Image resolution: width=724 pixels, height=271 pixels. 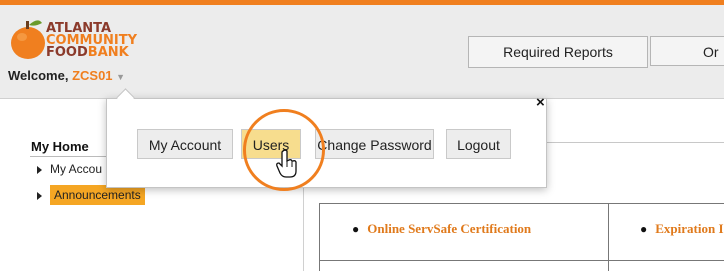 I want to click on link-expiration: Expiration I, so click(x=689, y=228).